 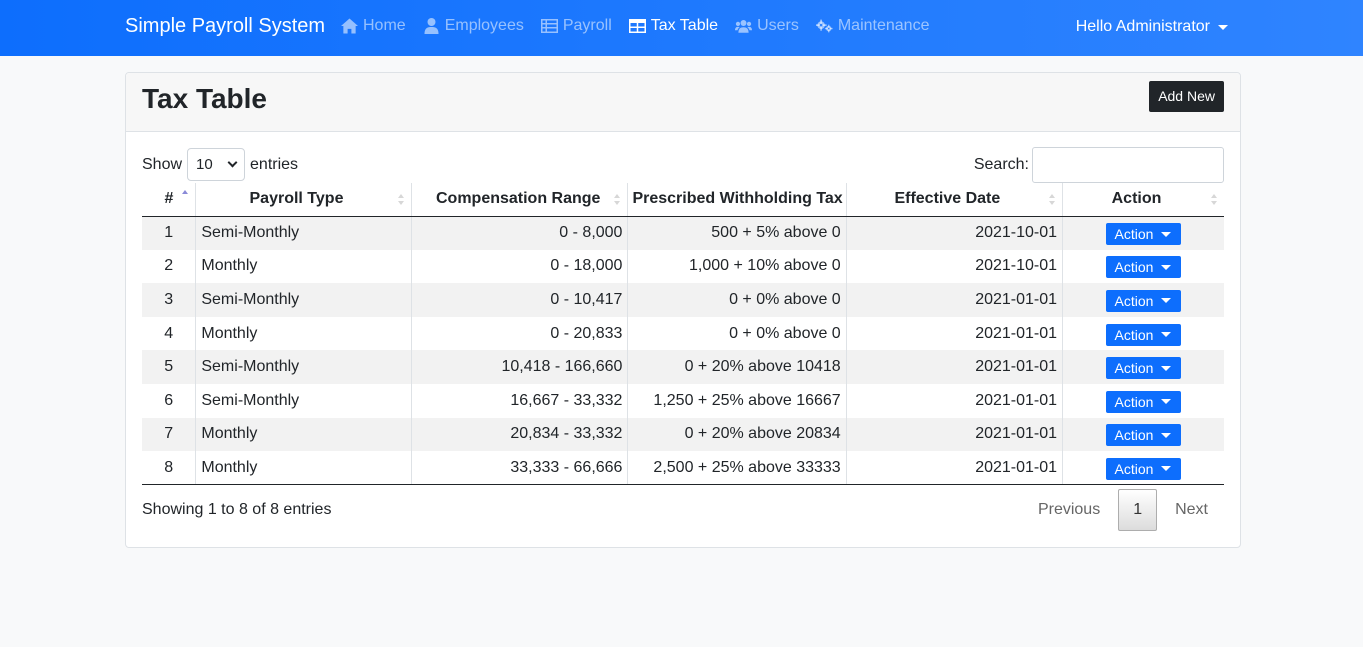 I want to click on column-header-payroll-type: Payroll Type, so click(x=303, y=200).